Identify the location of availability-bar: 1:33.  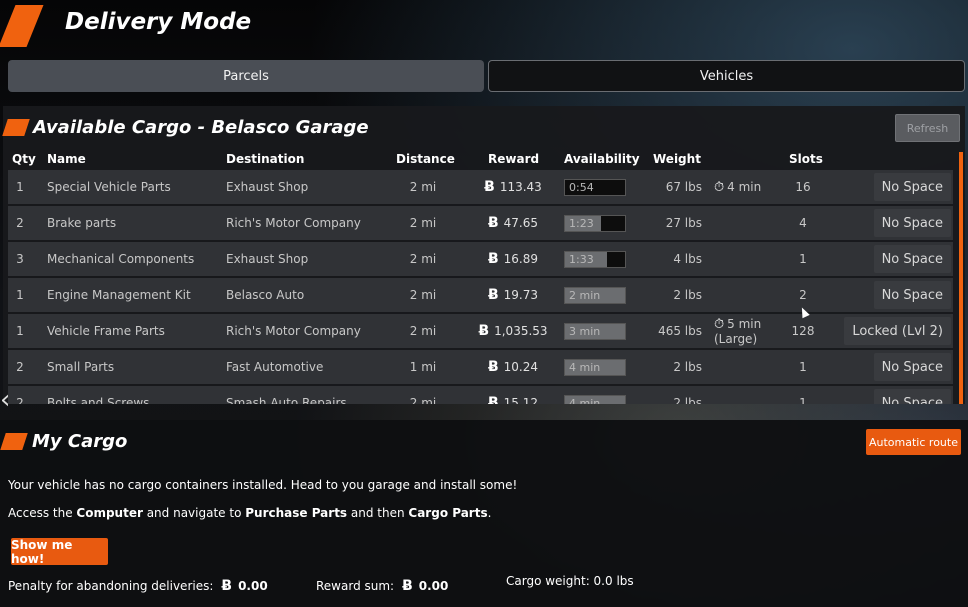
(595, 259).